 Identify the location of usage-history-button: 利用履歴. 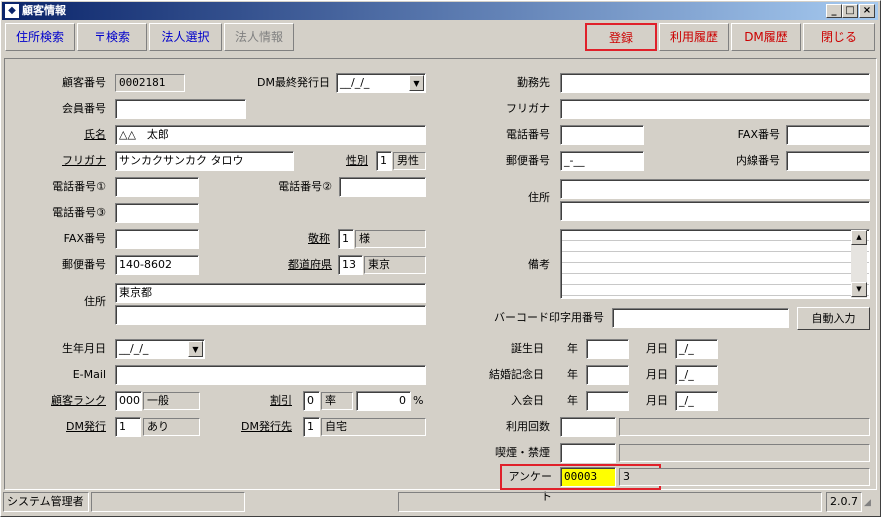
(694, 37).